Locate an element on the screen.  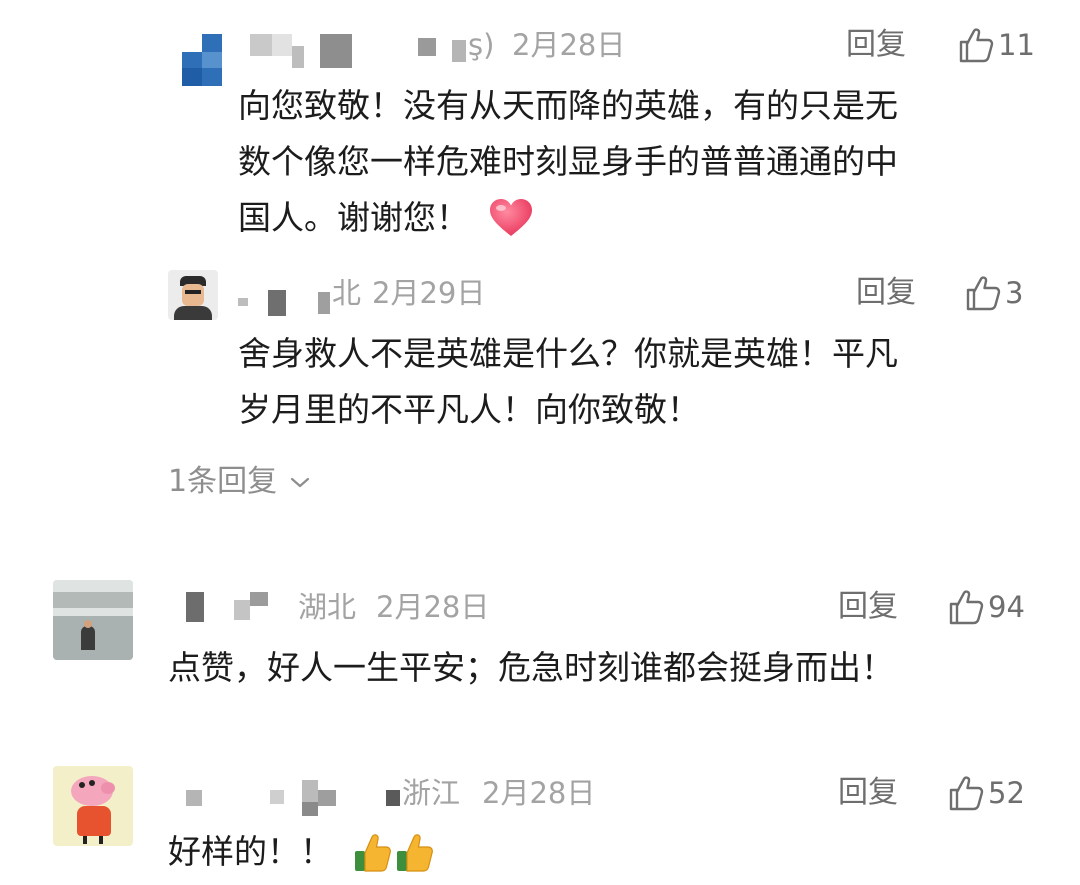
like-count: 3 is located at coordinates (1014, 293).